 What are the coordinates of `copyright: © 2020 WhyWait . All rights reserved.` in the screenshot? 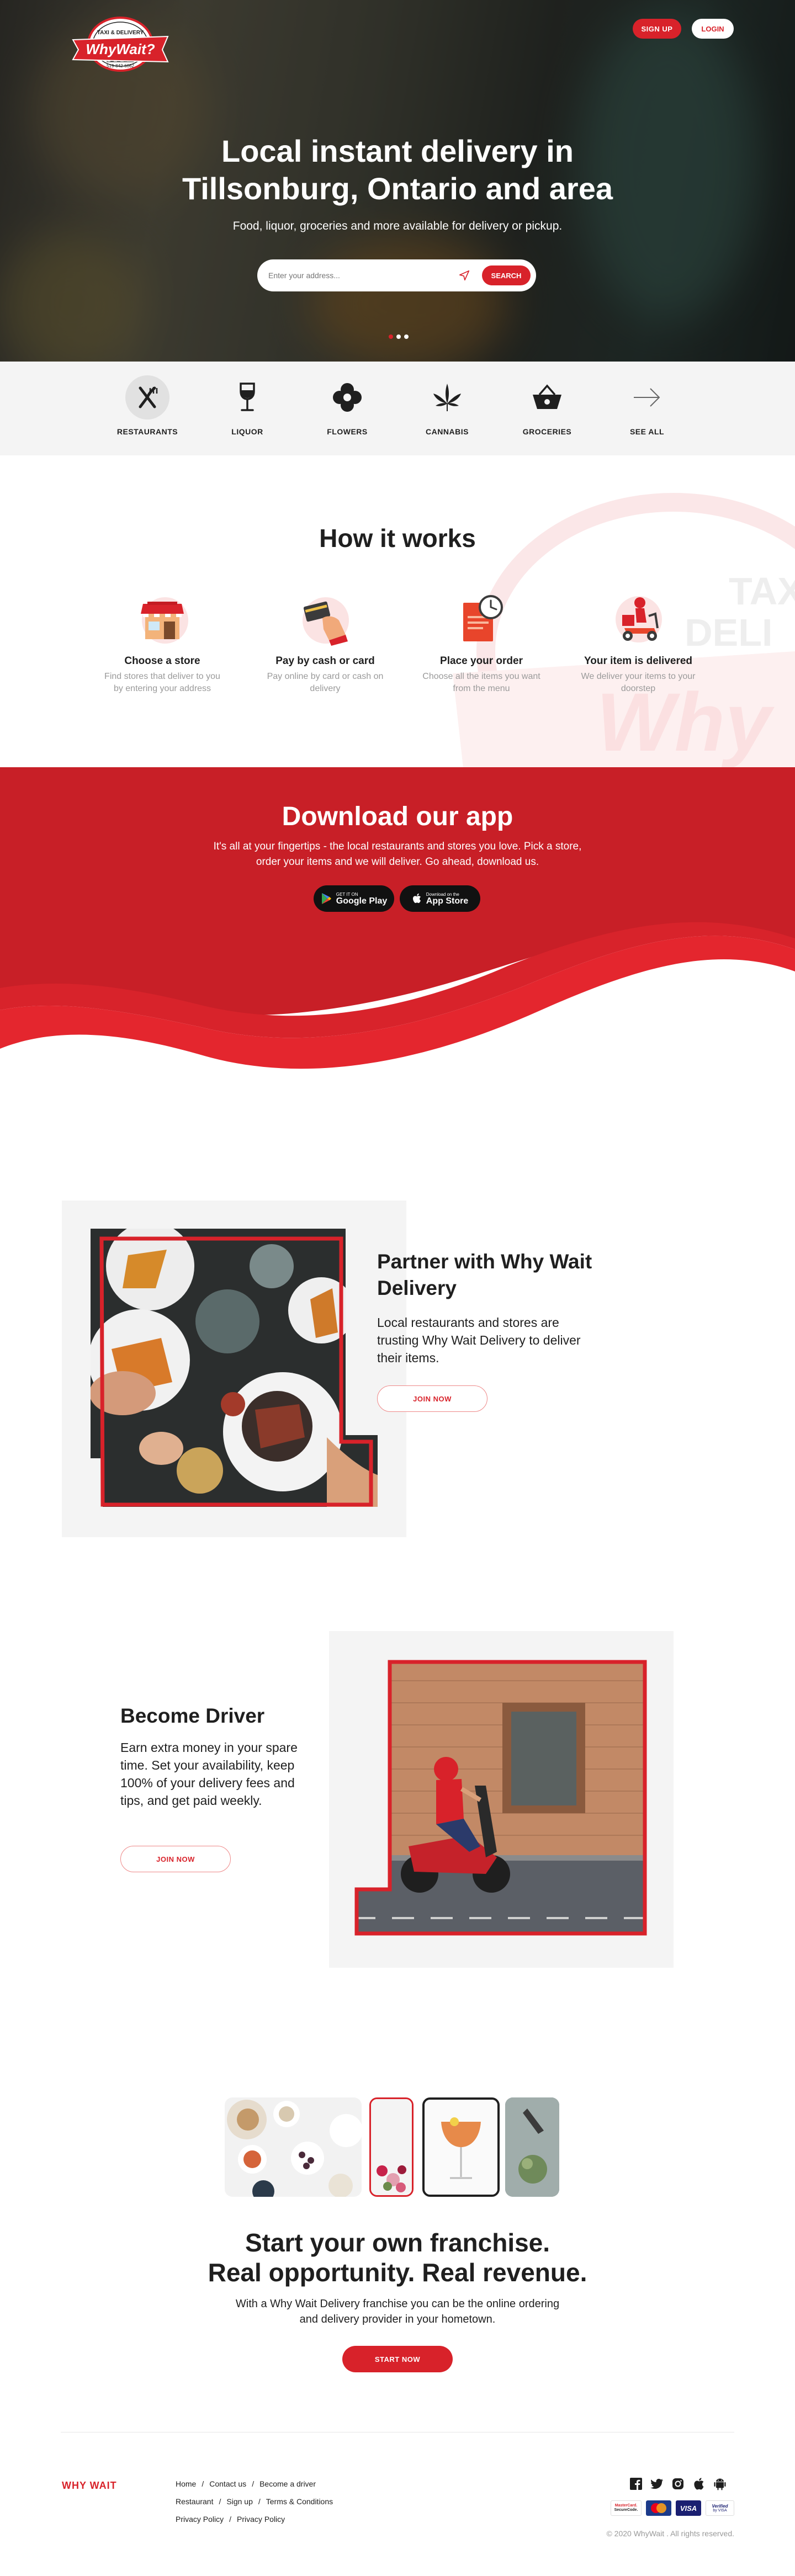 It's located at (670, 2533).